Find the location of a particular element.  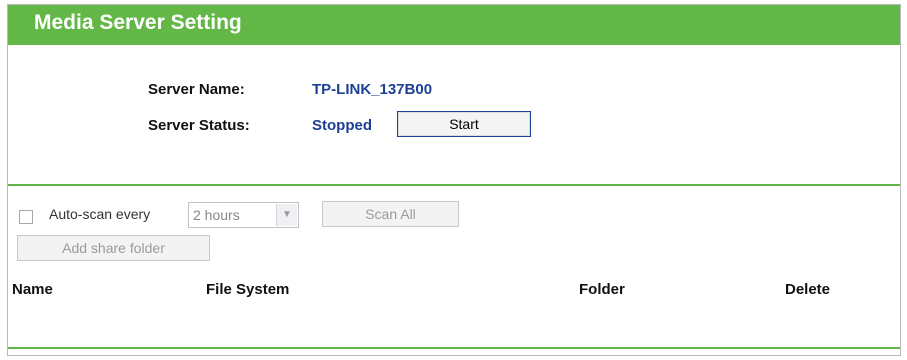

column-header-name: Name is located at coordinates (32, 289).